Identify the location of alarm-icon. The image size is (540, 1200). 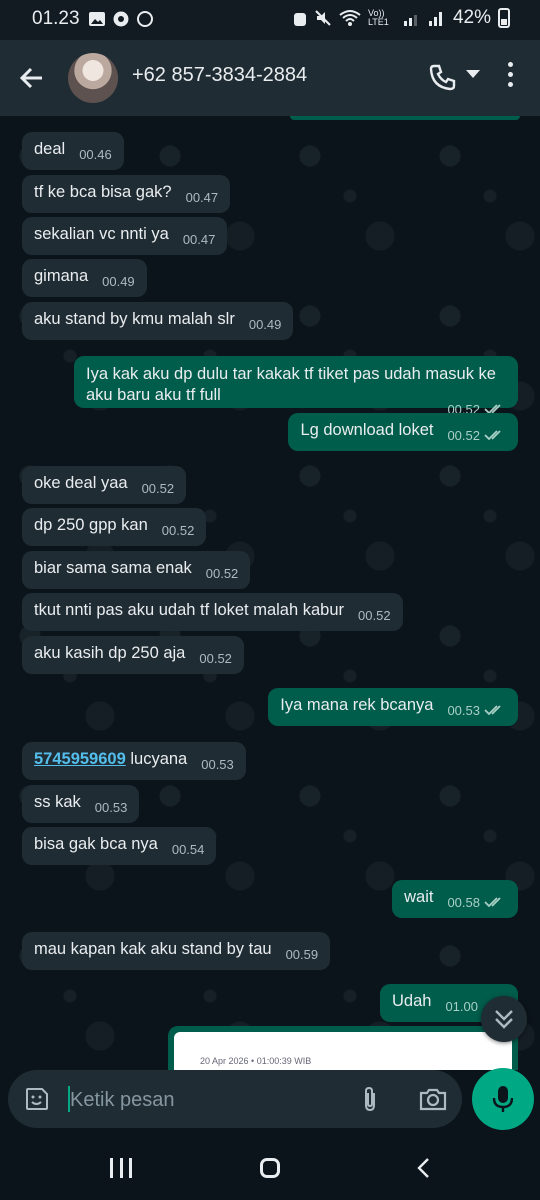
(299, 19).